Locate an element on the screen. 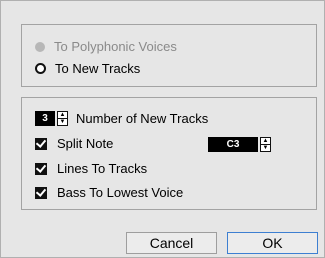  split-note-field: C3 is located at coordinates (233, 144).